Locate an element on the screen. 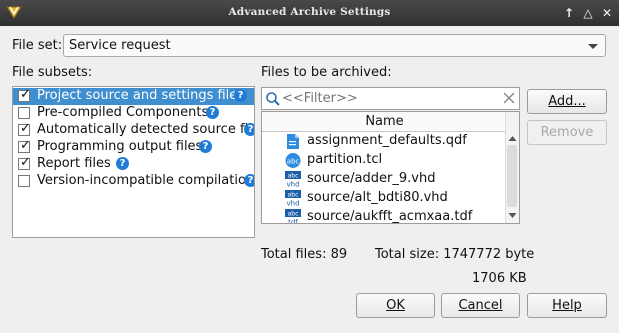  title-bar: Advanced Archive Settings ↑ △ ✕ is located at coordinates (309, 13).